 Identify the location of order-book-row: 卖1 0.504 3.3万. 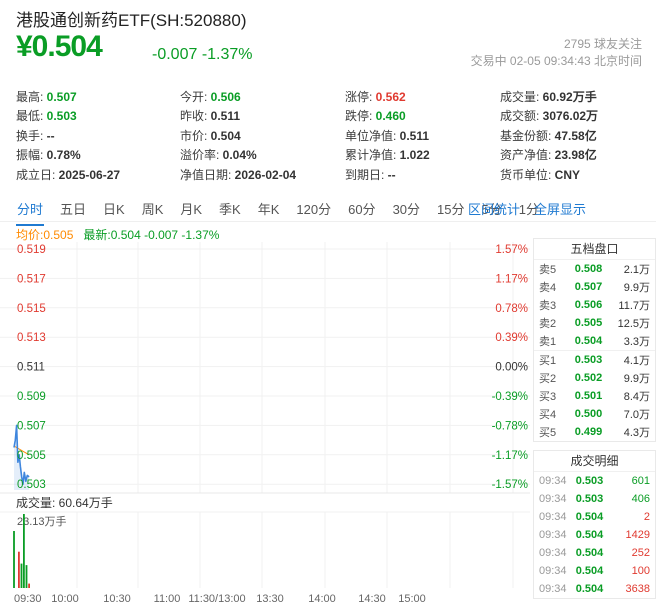
(594, 341).